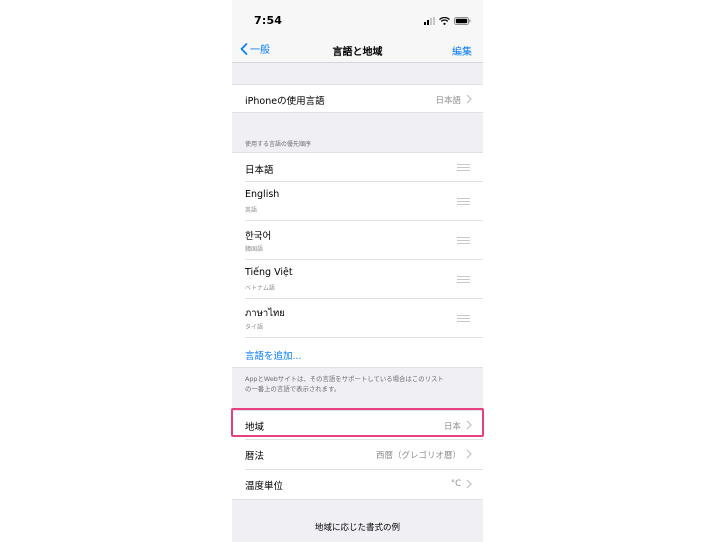 The width and height of the screenshot is (722, 542). Describe the element at coordinates (357, 167) in the screenshot. I see `language-row: 日本語` at that location.